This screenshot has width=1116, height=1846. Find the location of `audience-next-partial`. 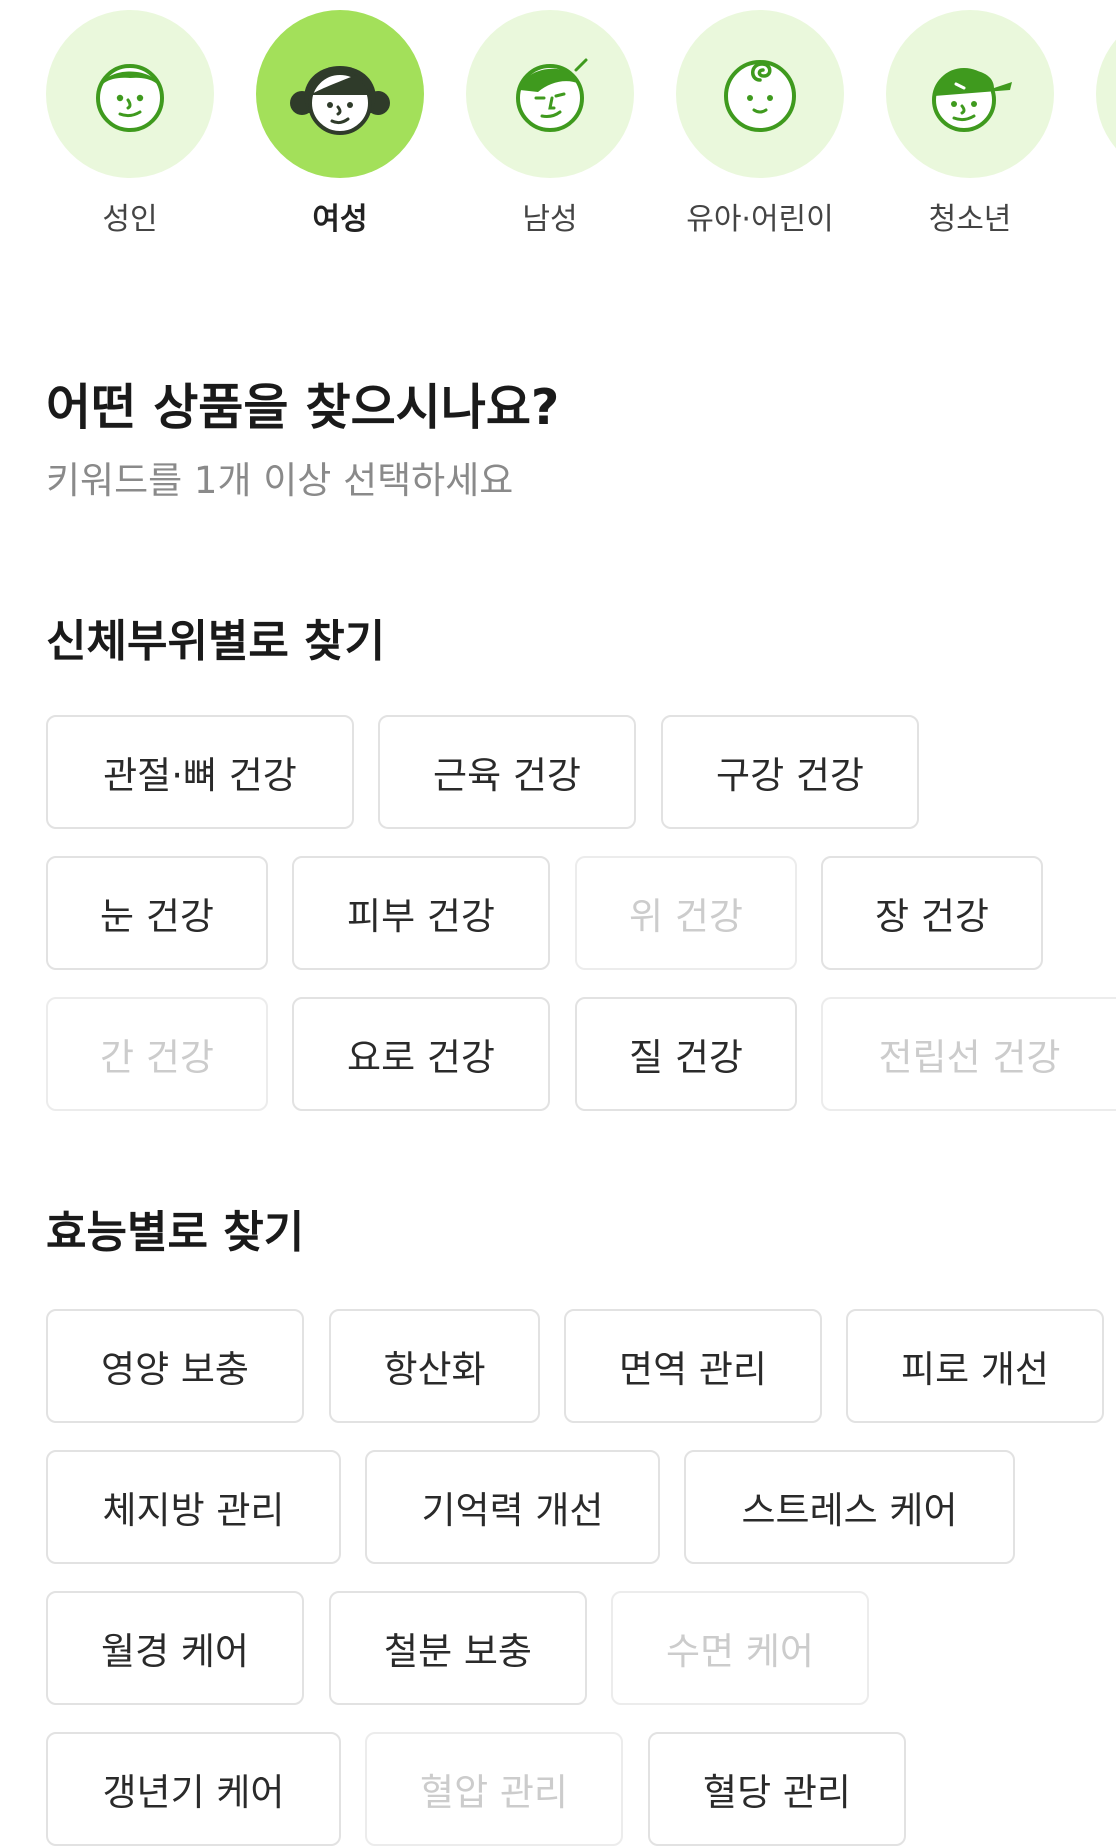

audience-next-partial is located at coordinates (1106, 125).